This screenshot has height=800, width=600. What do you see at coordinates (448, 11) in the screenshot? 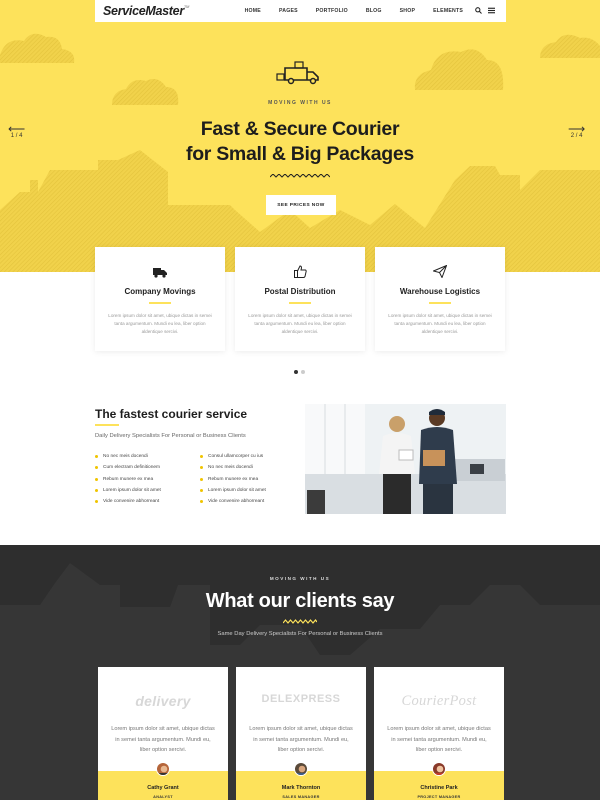
I see `nav-item-elements: ELEMENTS` at bounding box center [448, 11].